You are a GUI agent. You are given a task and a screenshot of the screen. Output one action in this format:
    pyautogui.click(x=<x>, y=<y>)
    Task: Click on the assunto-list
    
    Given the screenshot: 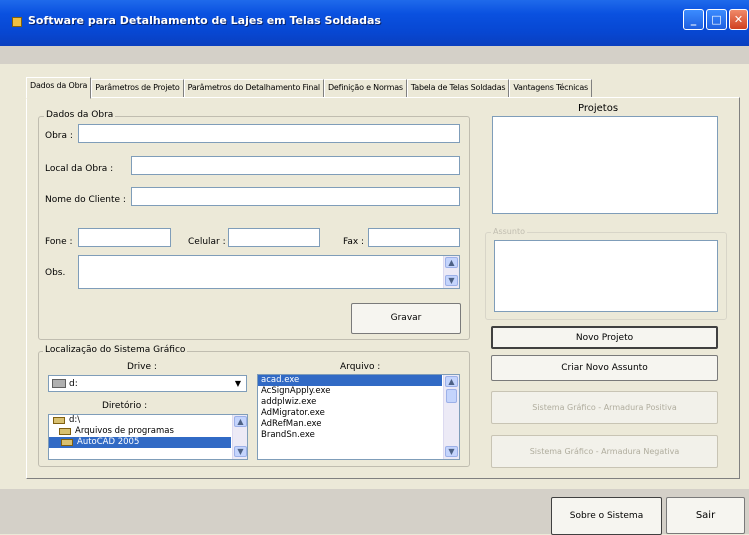 What is the action you would take?
    pyautogui.click(x=606, y=276)
    